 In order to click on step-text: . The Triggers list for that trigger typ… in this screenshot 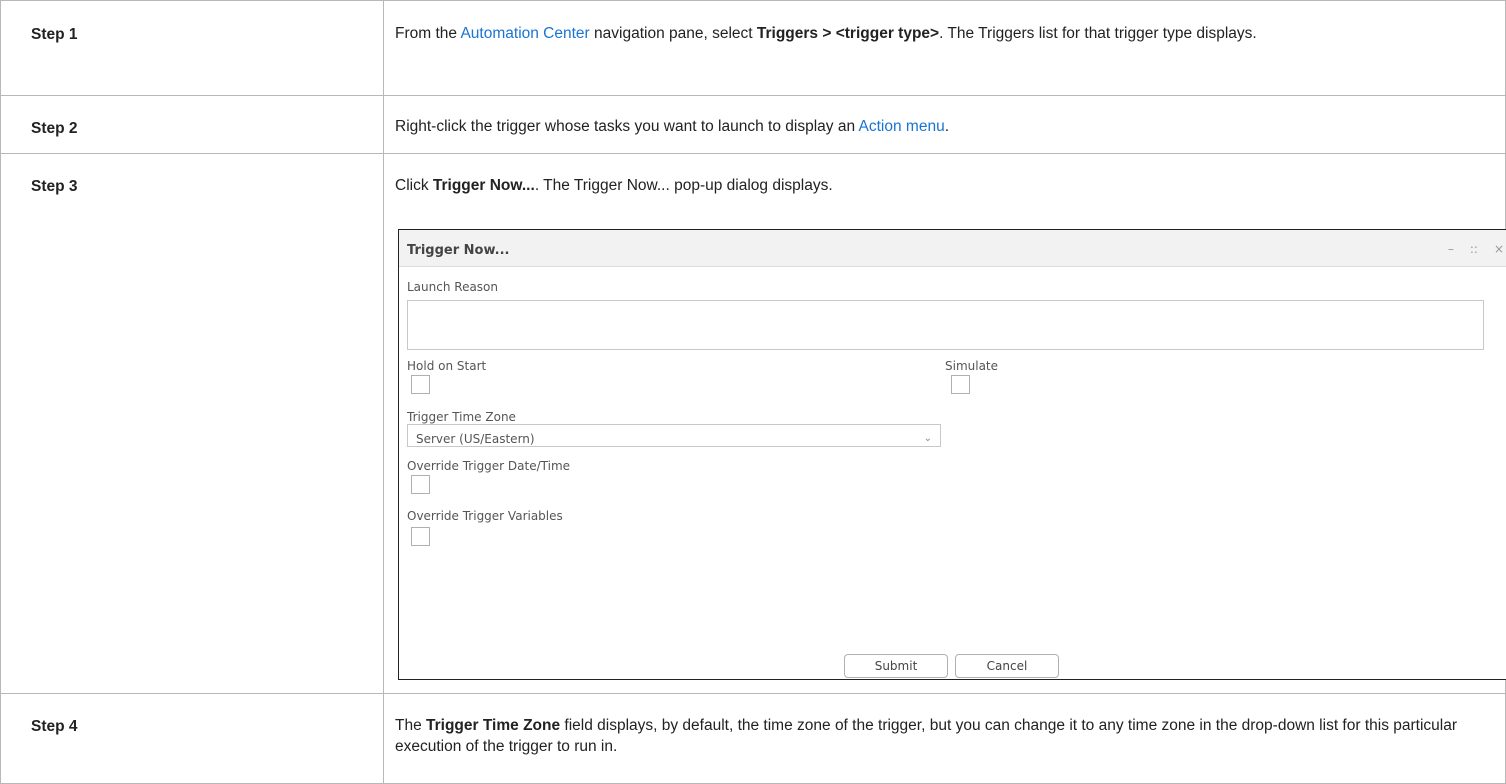, I will do `click(1098, 33)`.